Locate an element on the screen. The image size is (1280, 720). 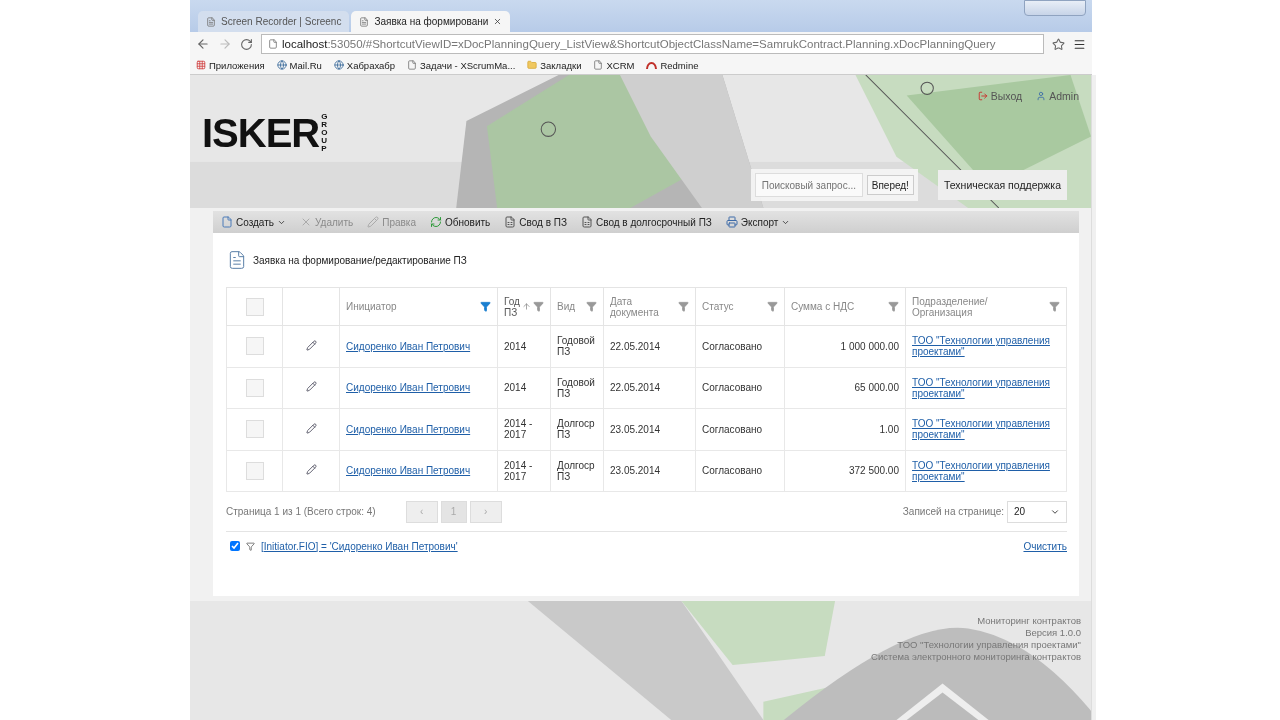
column-header: Статус is located at coordinates (718, 306).